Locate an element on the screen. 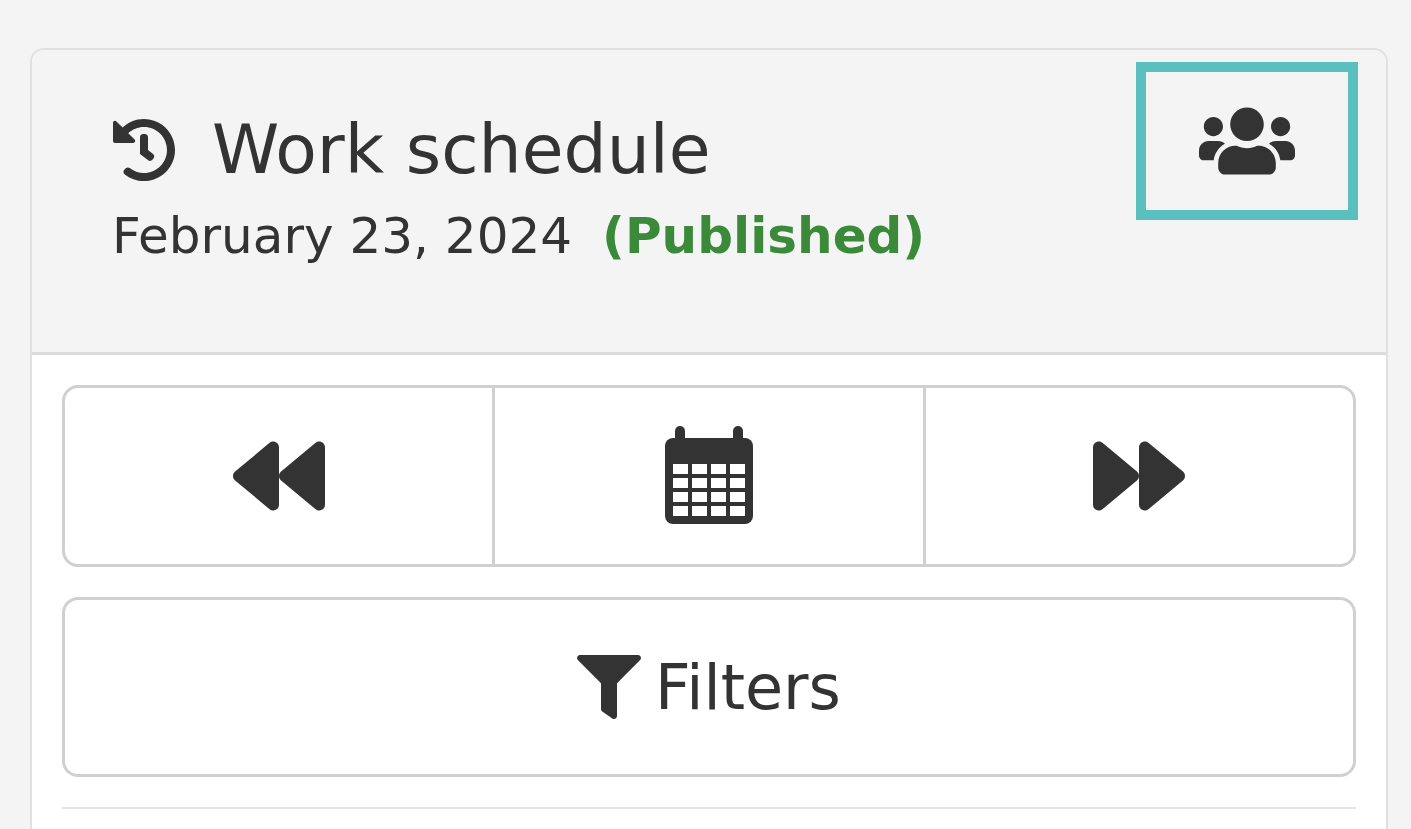 The height and width of the screenshot is (829, 1411). team-button is located at coordinates (1247, 141).